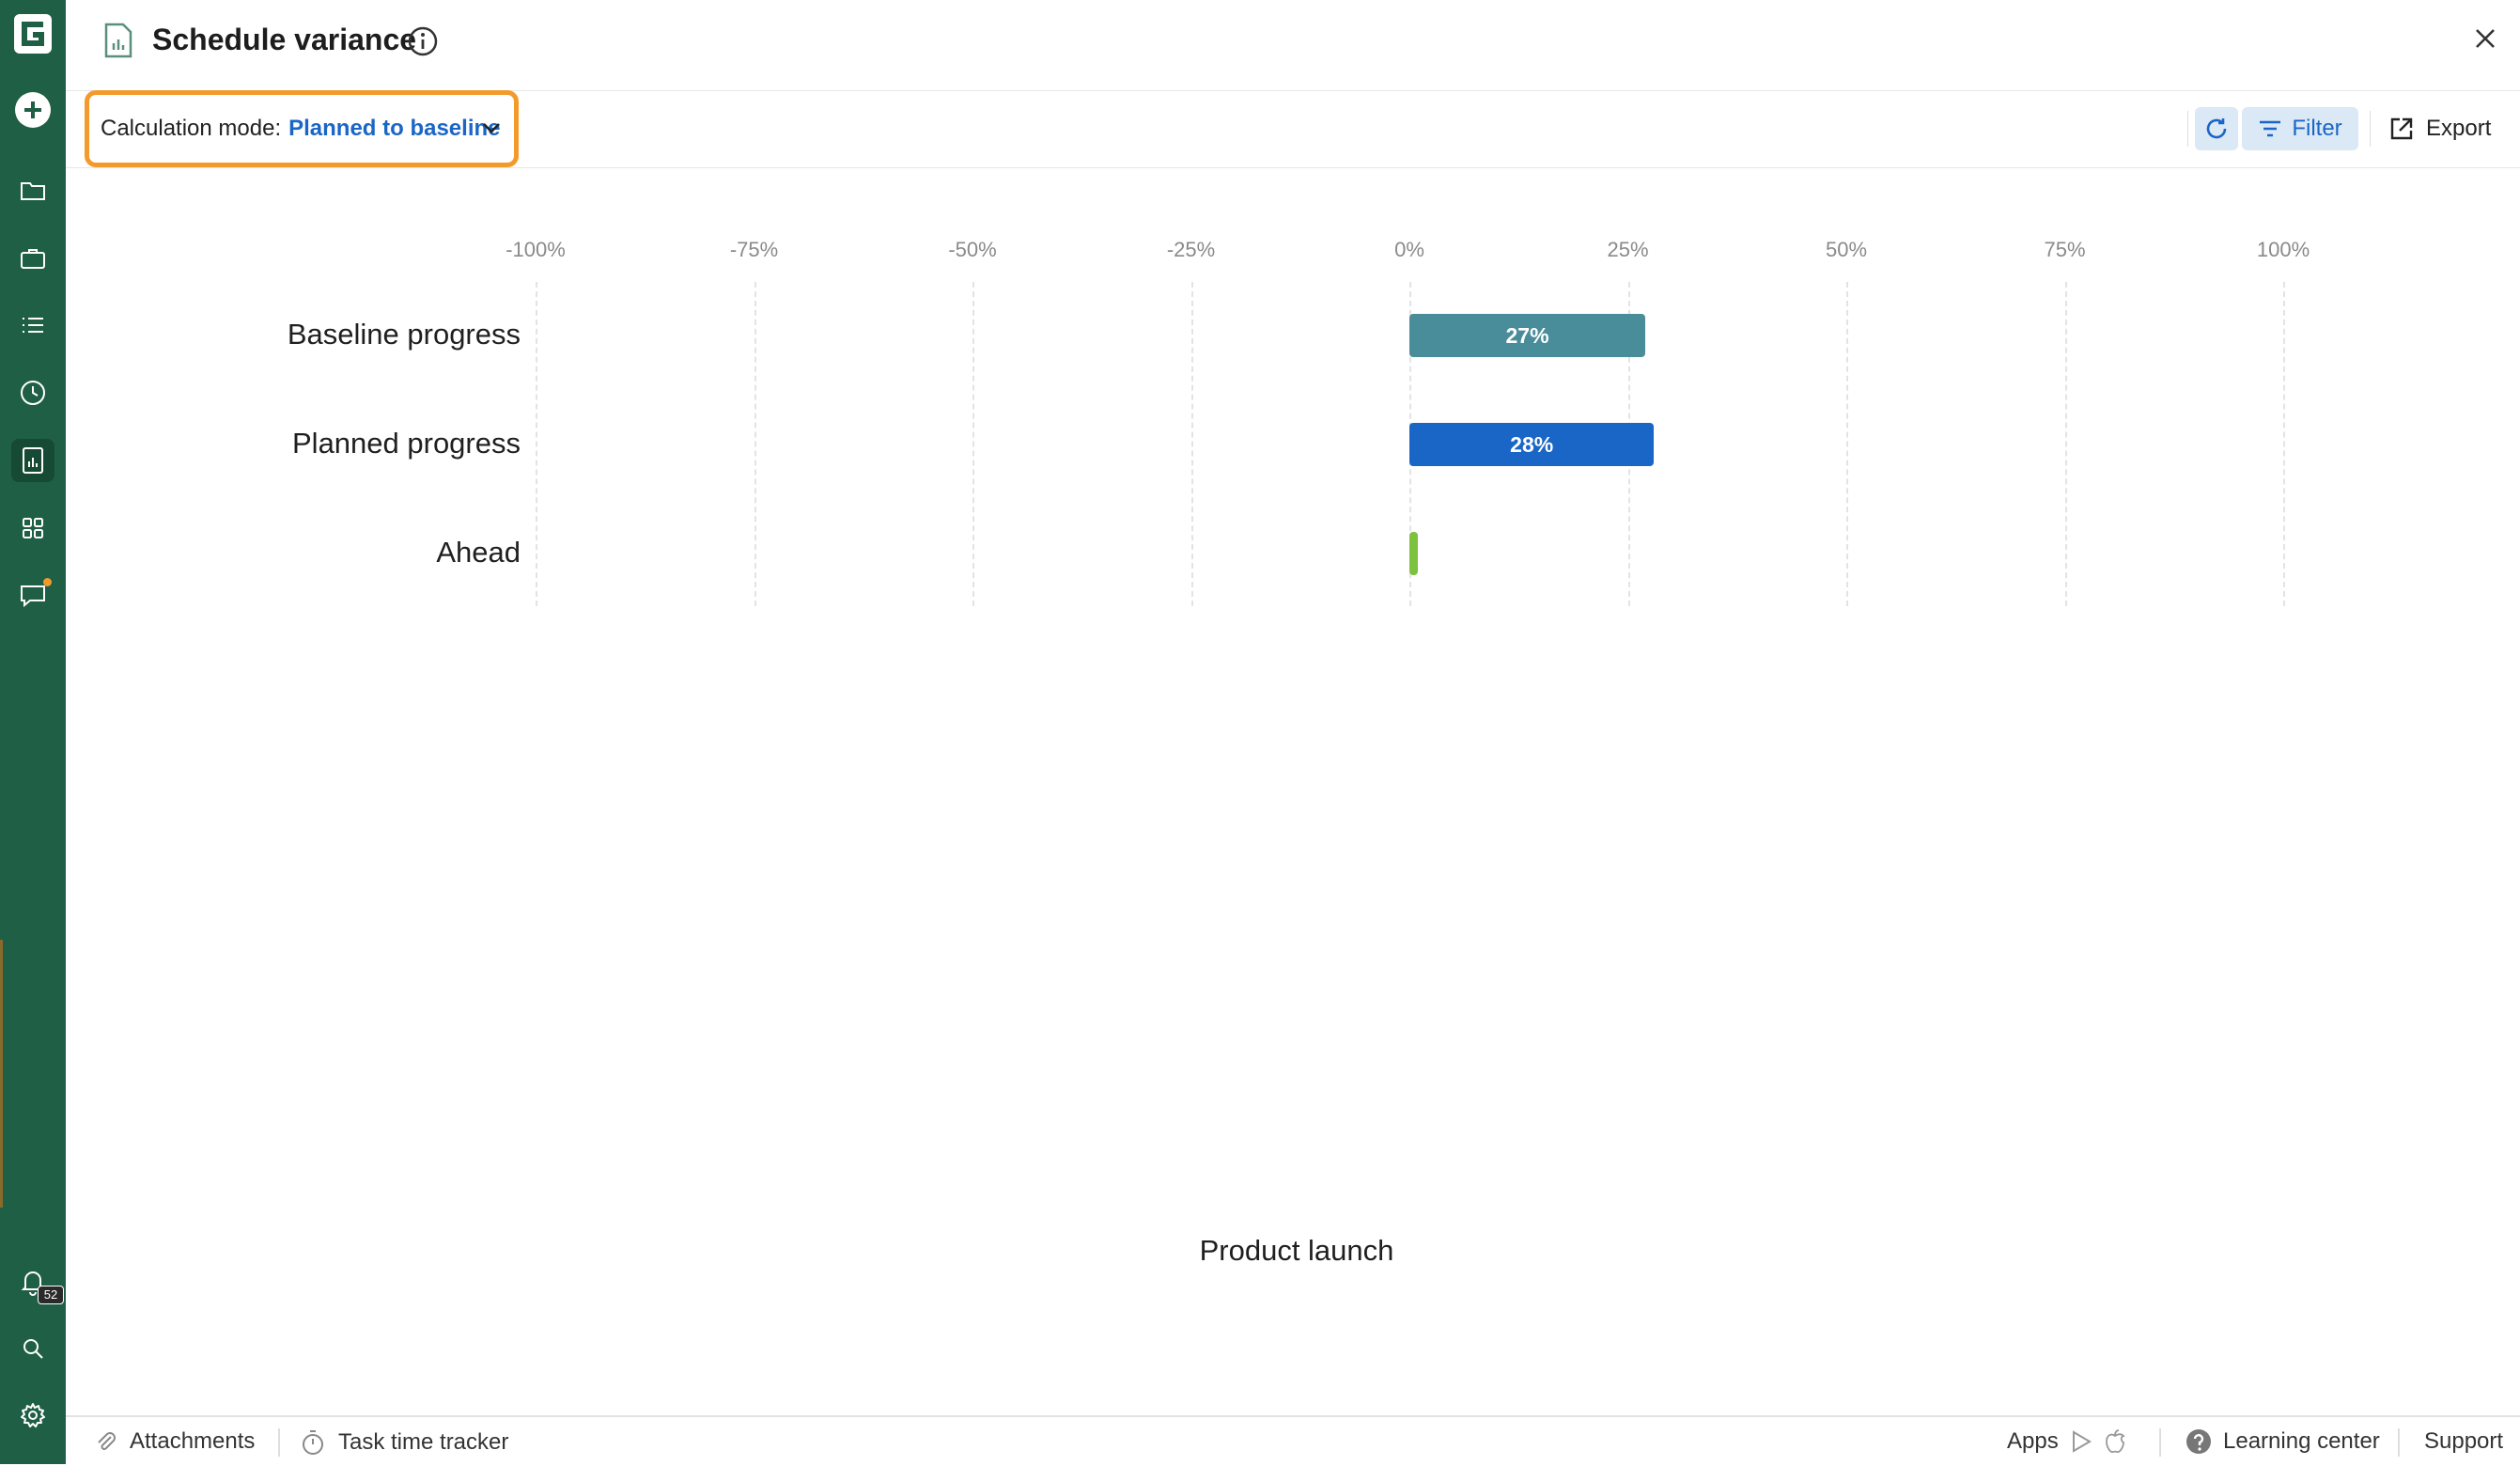 The image size is (2520, 1466). What do you see at coordinates (2270, 128) in the screenshot?
I see `filter-icon` at bounding box center [2270, 128].